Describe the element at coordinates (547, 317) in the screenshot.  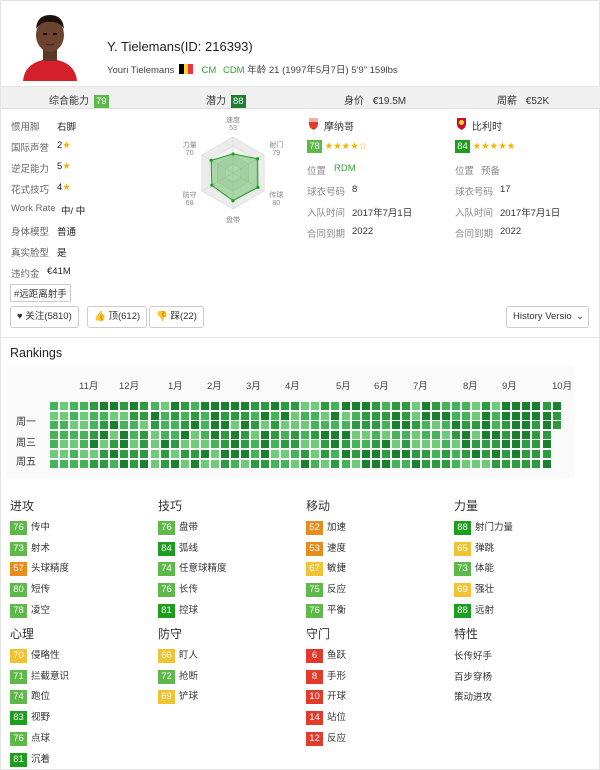
I see `history-version-dropdown: History Versio ⌄` at that location.